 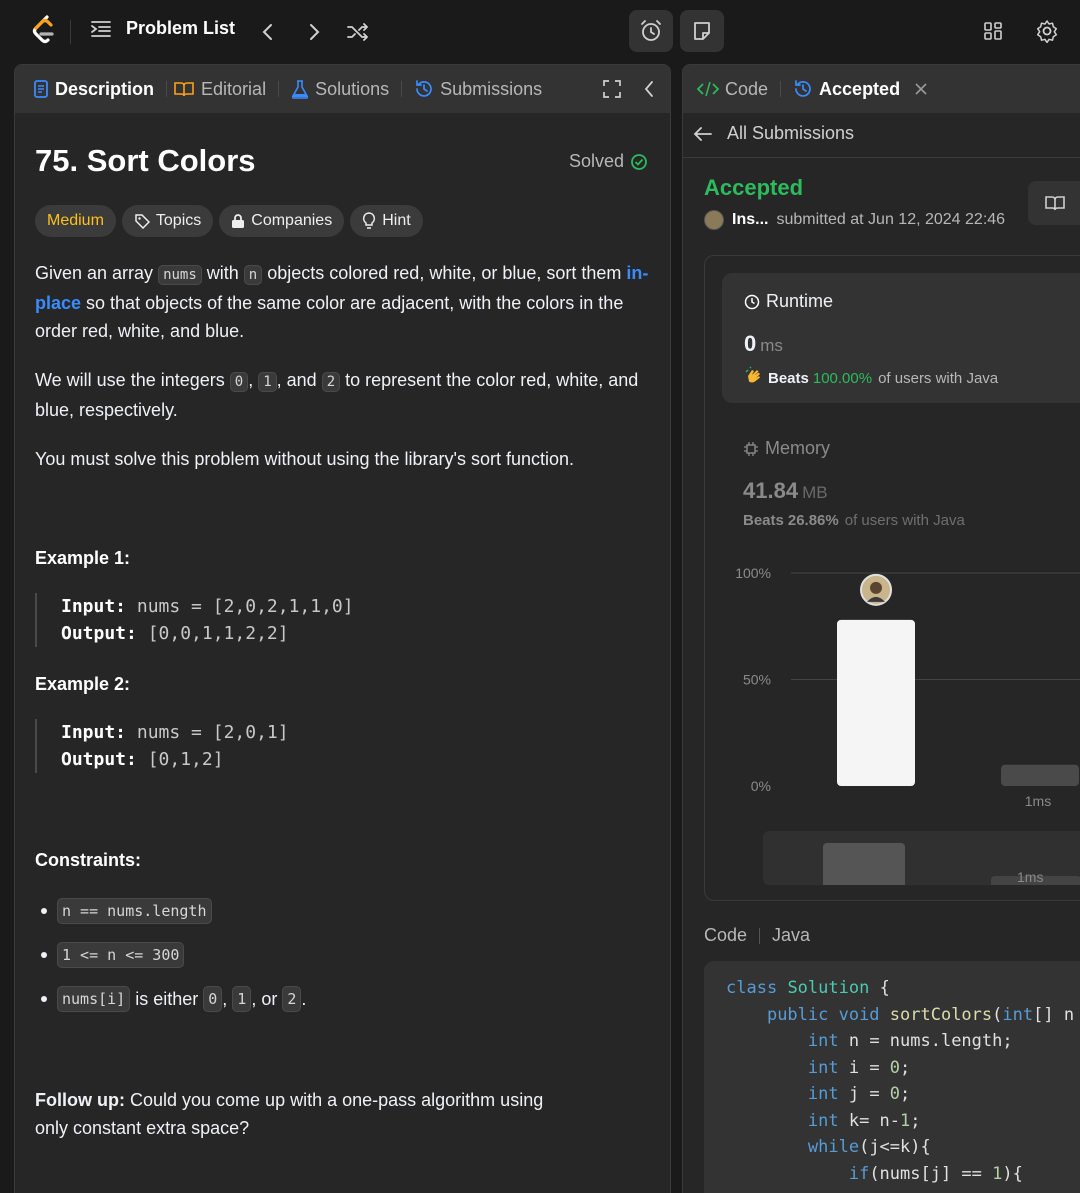 I want to click on chevron-left-icon, so click(x=267, y=32).